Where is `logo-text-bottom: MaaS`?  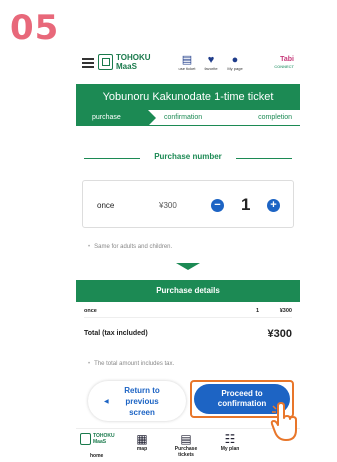 logo-text-bottom: MaaS is located at coordinates (126, 66).